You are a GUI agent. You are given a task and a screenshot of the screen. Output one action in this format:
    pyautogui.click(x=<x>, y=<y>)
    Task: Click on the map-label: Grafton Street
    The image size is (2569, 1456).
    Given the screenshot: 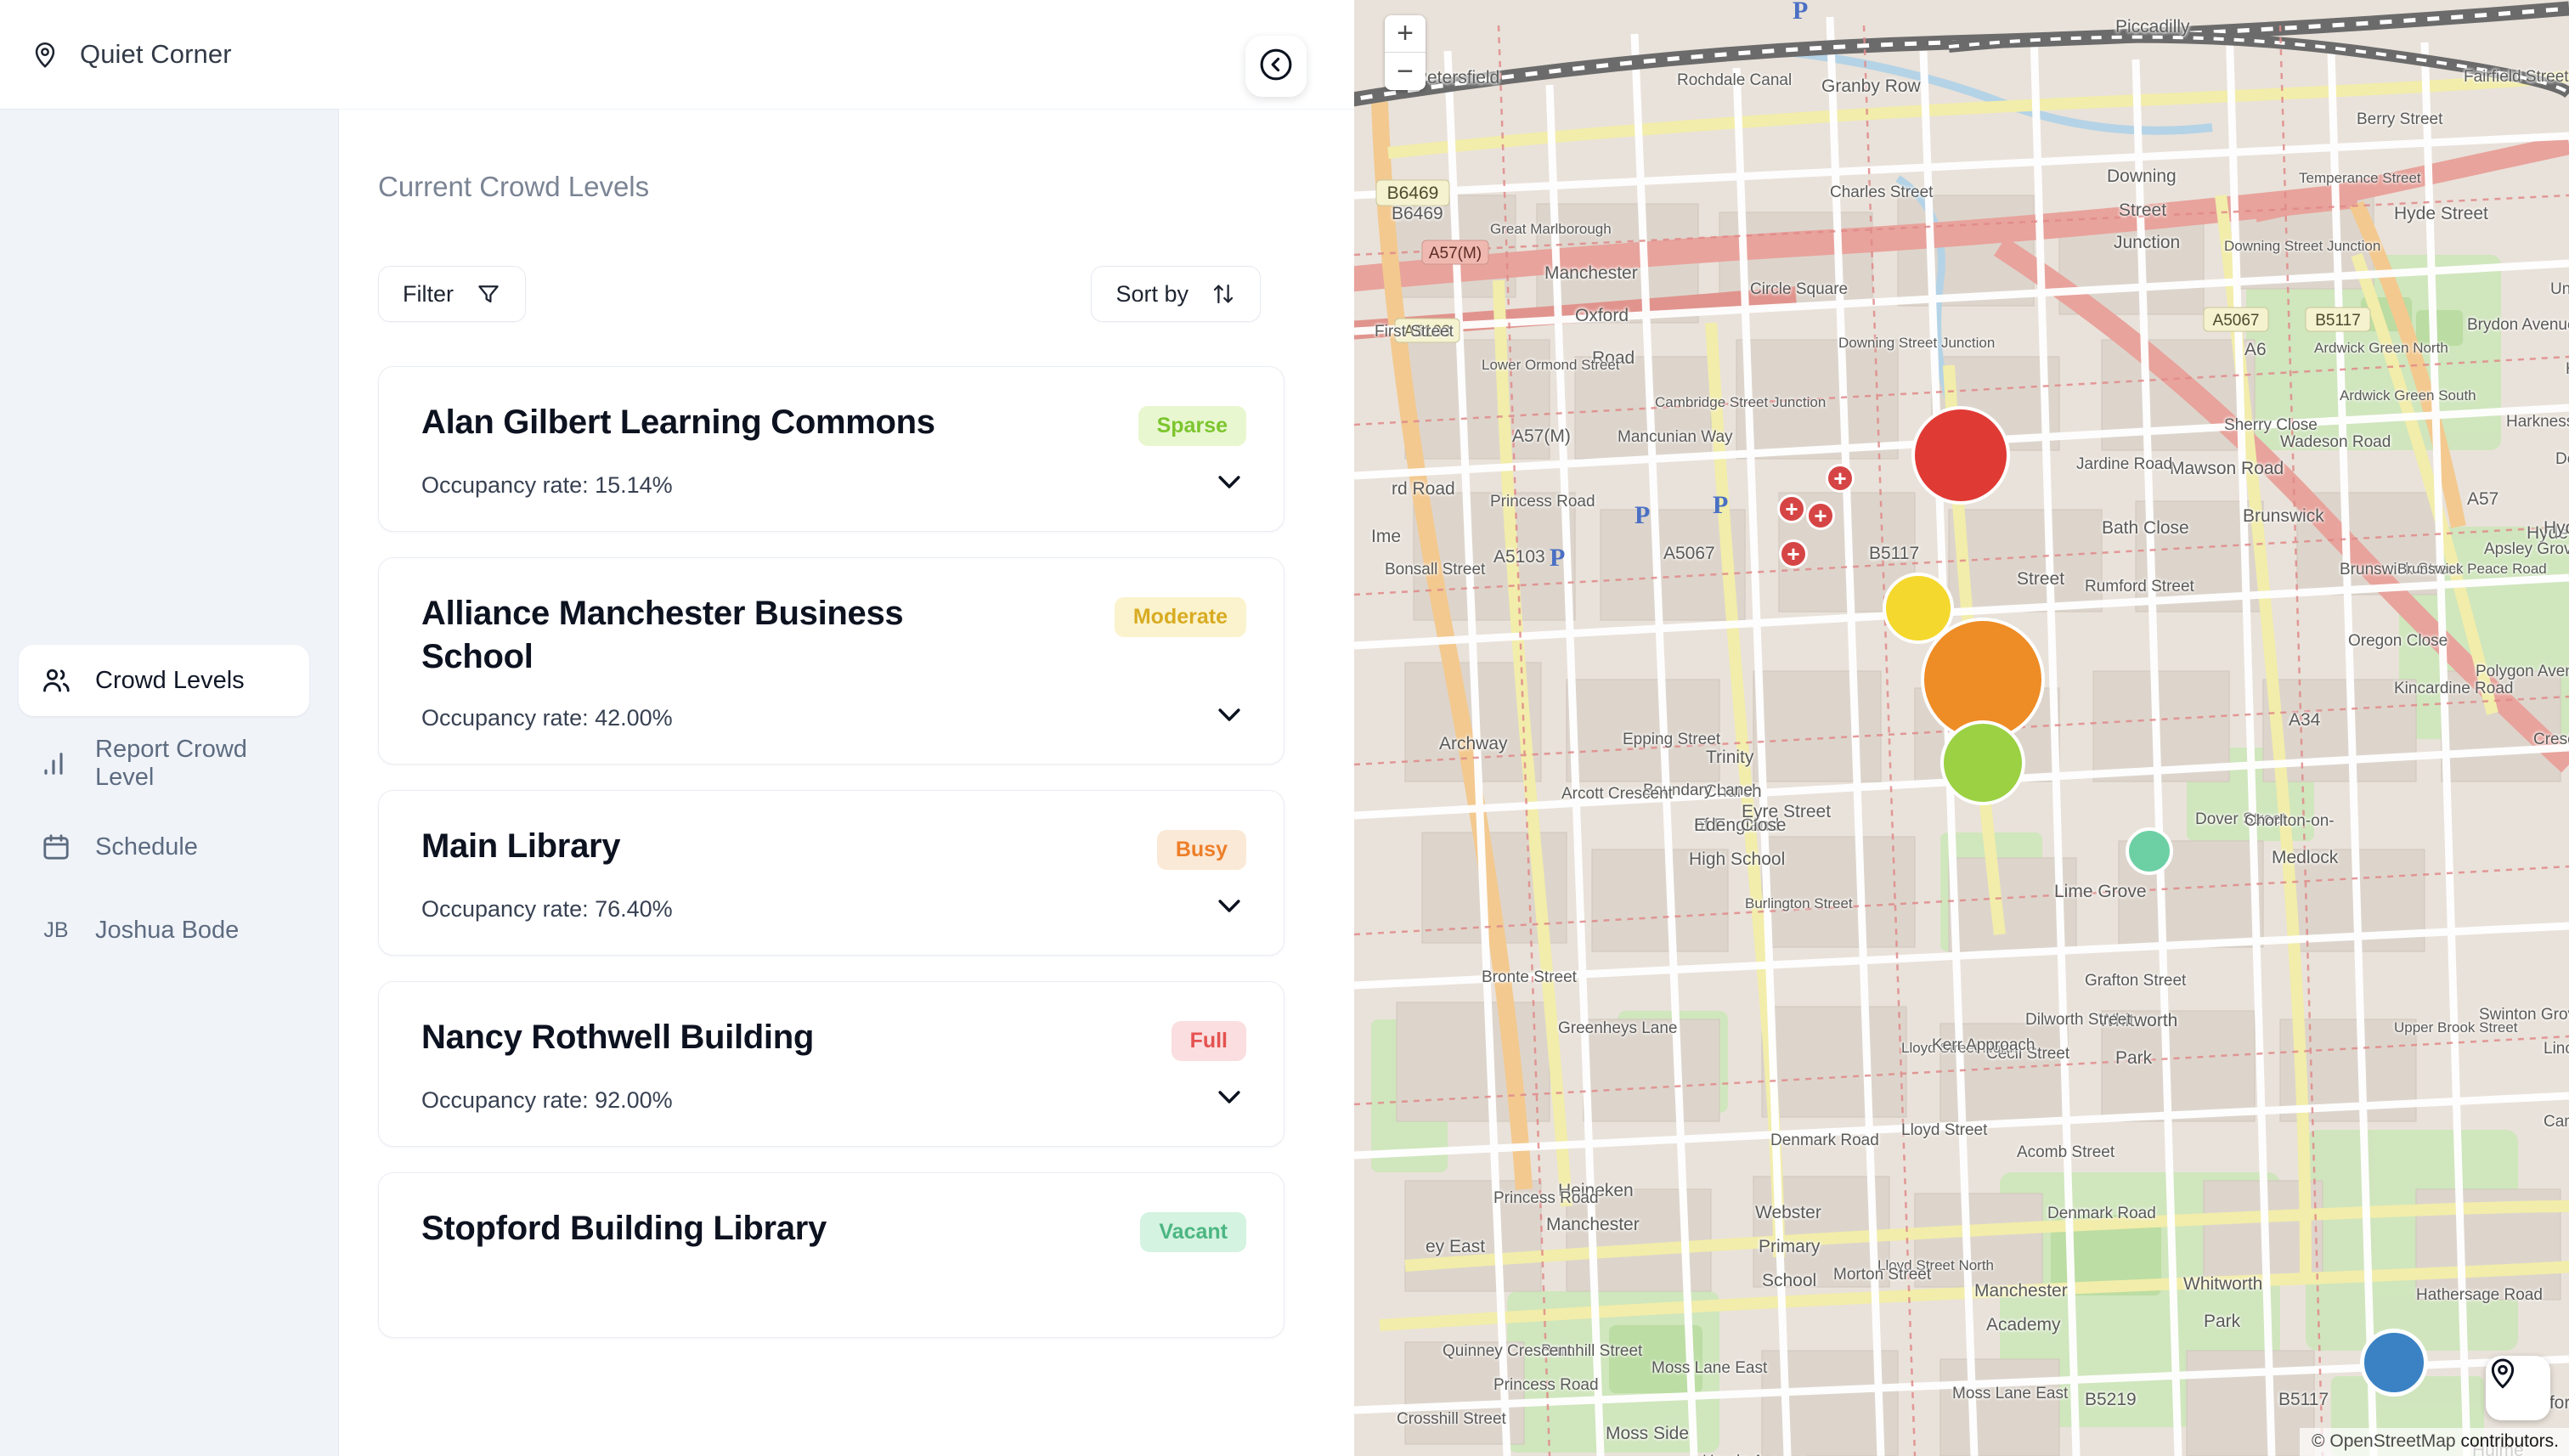 What is the action you would take?
    pyautogui.click(x=2136, y=981)
    